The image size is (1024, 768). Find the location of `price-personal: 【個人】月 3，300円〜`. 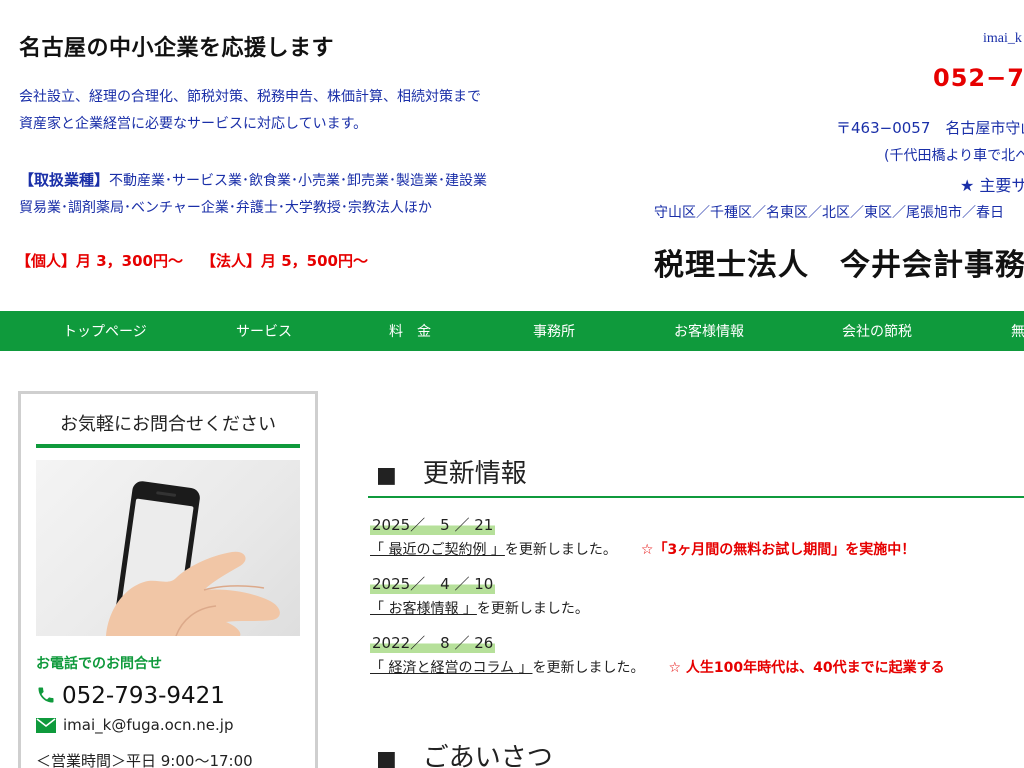

price-personal: 【個人】月 3，300円〜 is located at coordinates (99, 261).